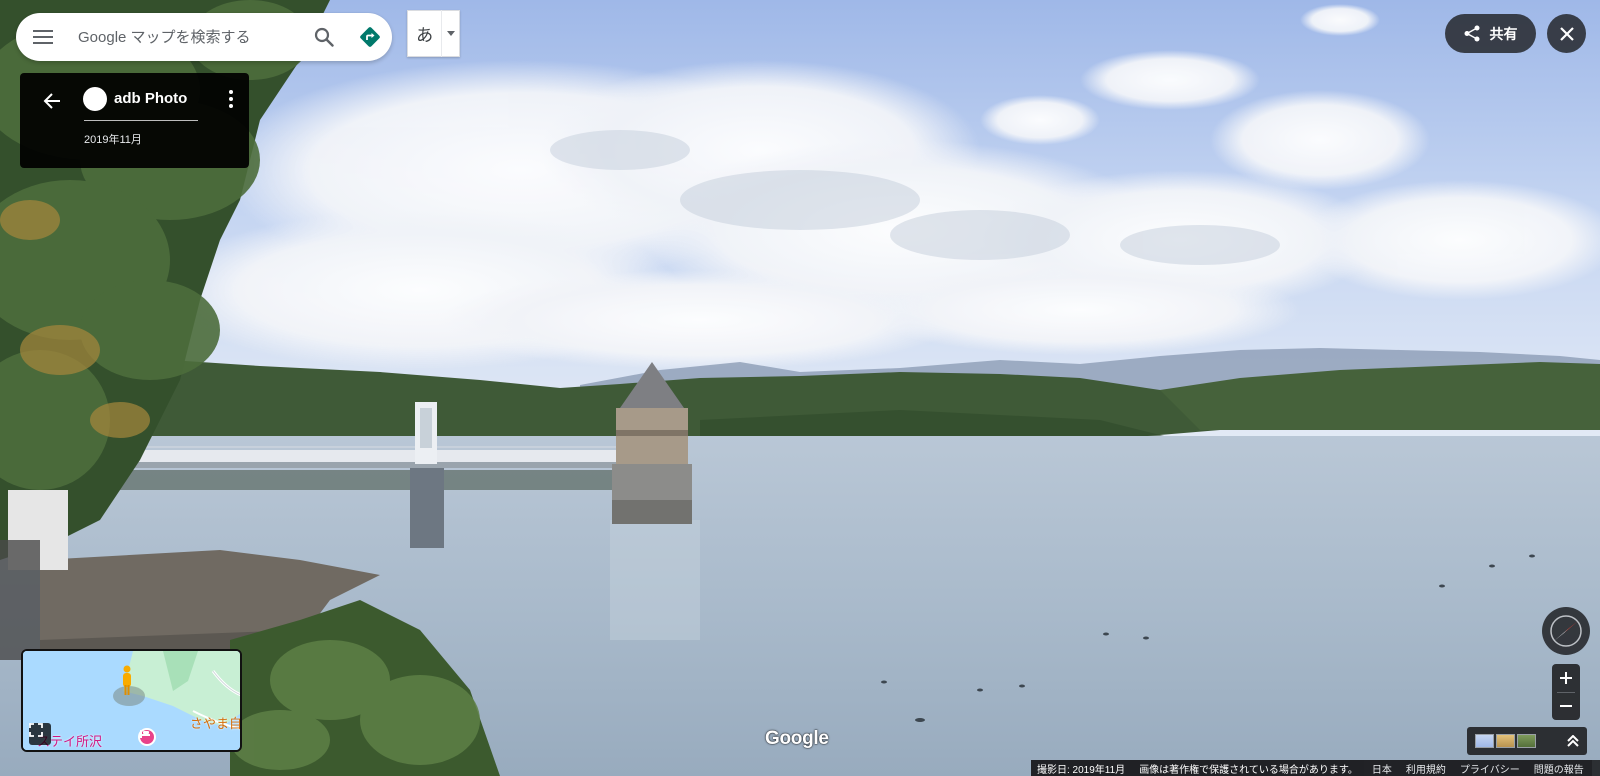 This screenshot has width=1600, height=776. I want to click on map-label-park: さやま自, so click(216, 723).